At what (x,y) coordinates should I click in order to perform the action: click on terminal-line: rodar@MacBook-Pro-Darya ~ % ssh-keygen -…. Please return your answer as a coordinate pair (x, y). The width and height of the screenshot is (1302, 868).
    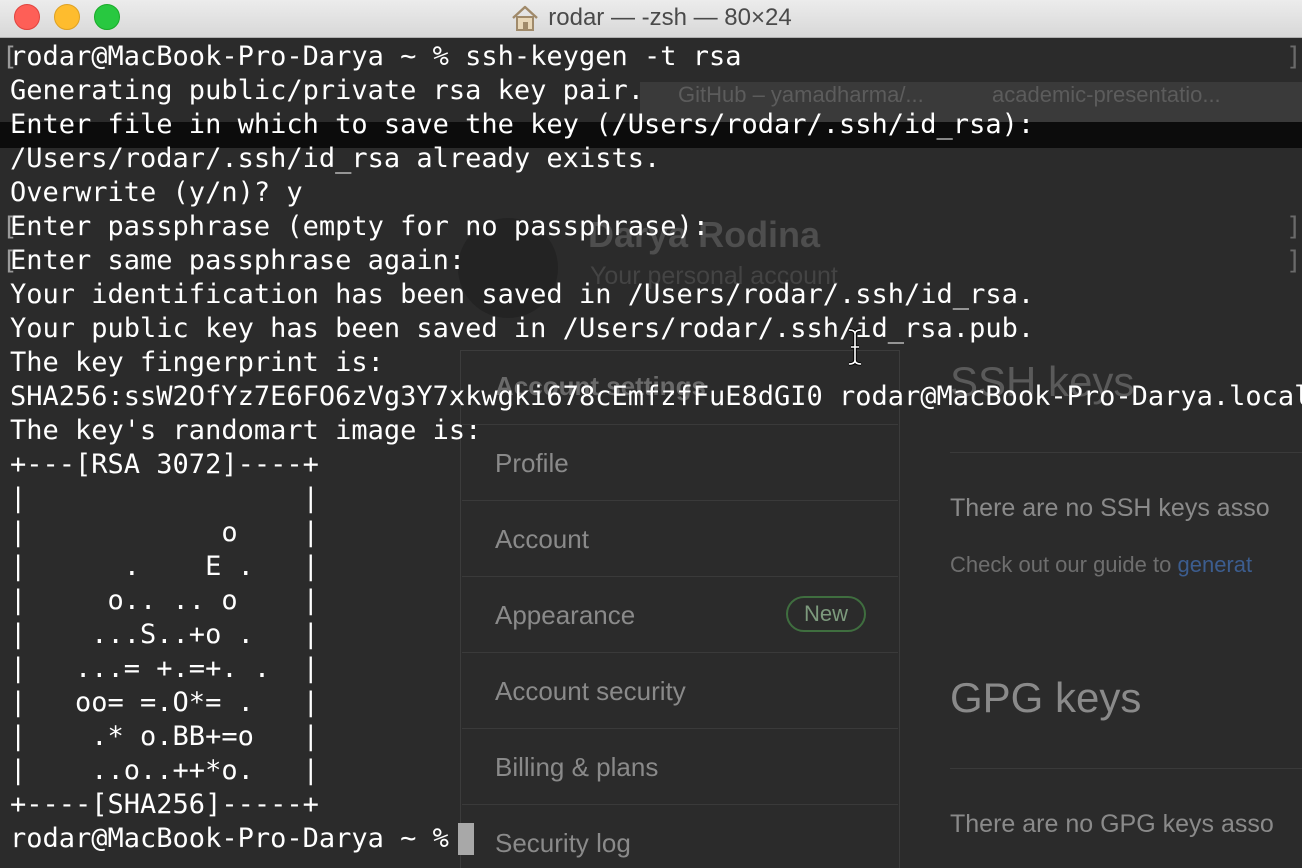
    Looking at the image, I should click on (376, 56).